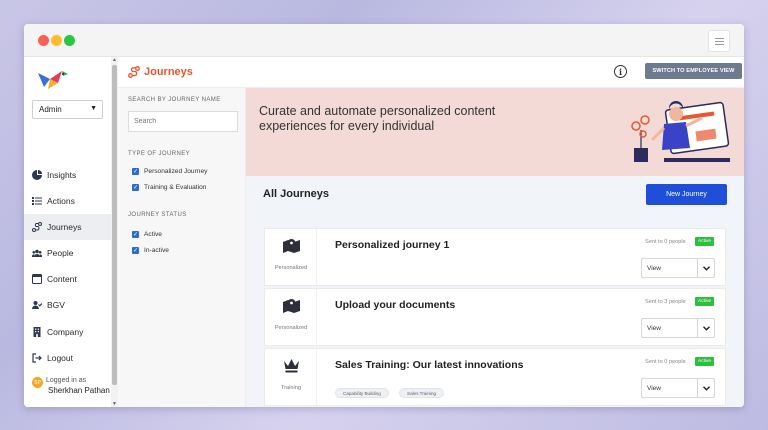 This screenshot has width=768, height=430. Describe the element at coordinates (37, 175) in the screenshot. I see `pie-chart-icon` at that location.